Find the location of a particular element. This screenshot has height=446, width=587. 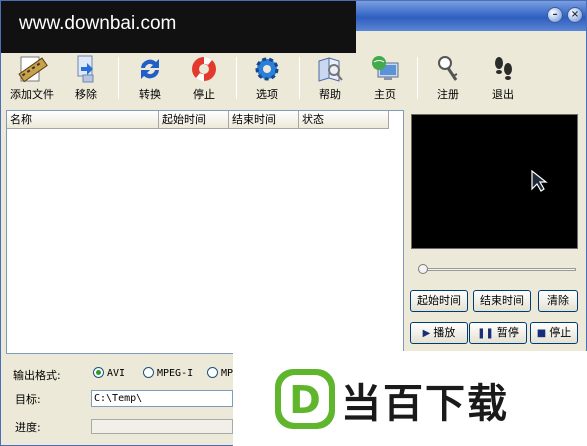

pause-button: ❚❚ 暂停 is located at coordinates (498, 333).